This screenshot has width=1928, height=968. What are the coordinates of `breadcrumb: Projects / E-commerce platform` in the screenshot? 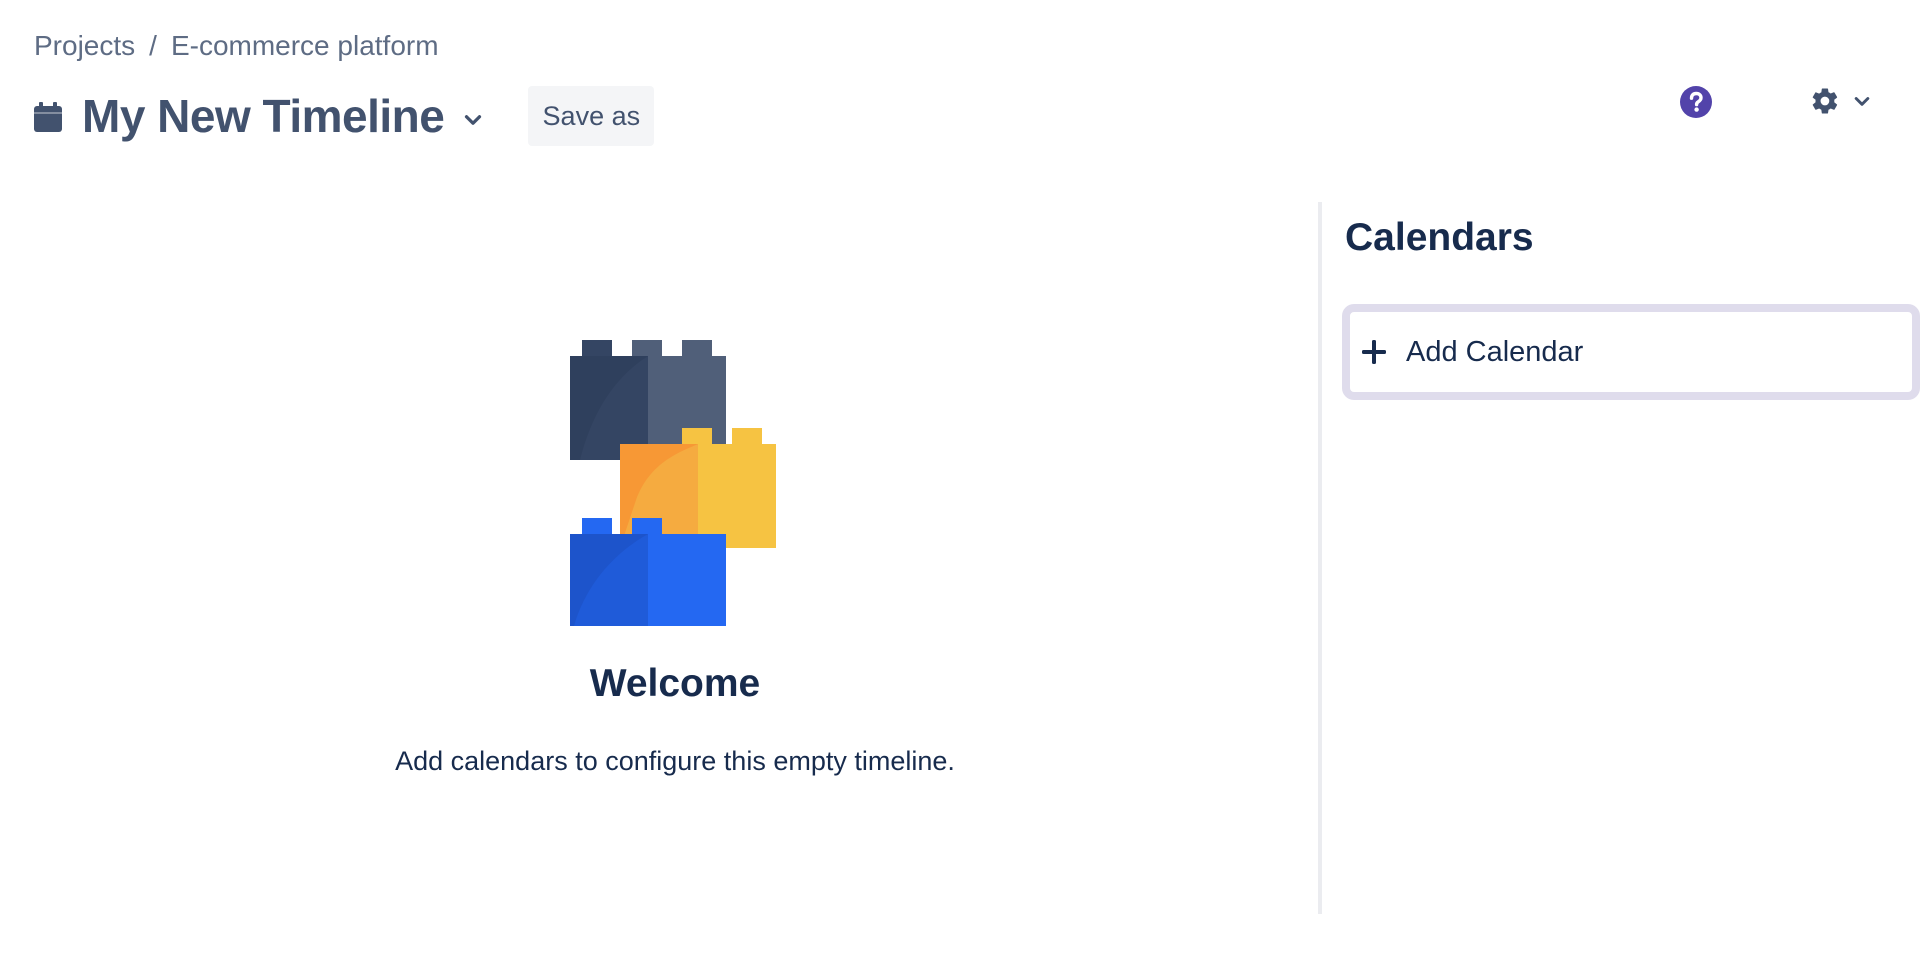 It's located at (236, 46).